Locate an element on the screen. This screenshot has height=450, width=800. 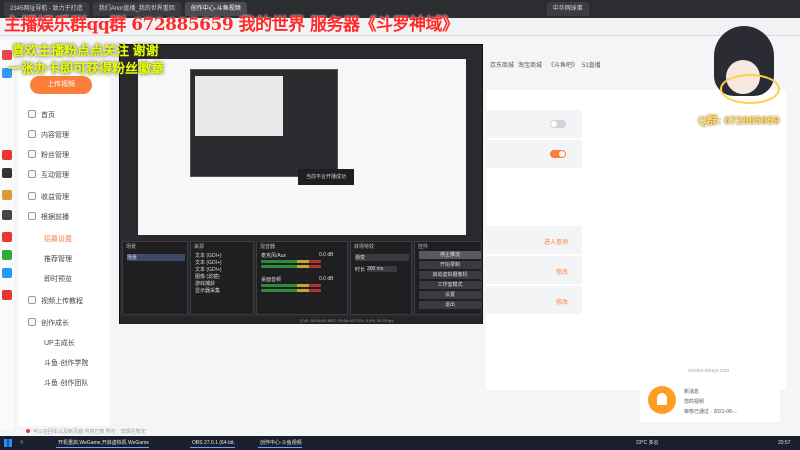
taskbar-item: 创作中心-斗鱼视频 is located at coordinates (280, 443).